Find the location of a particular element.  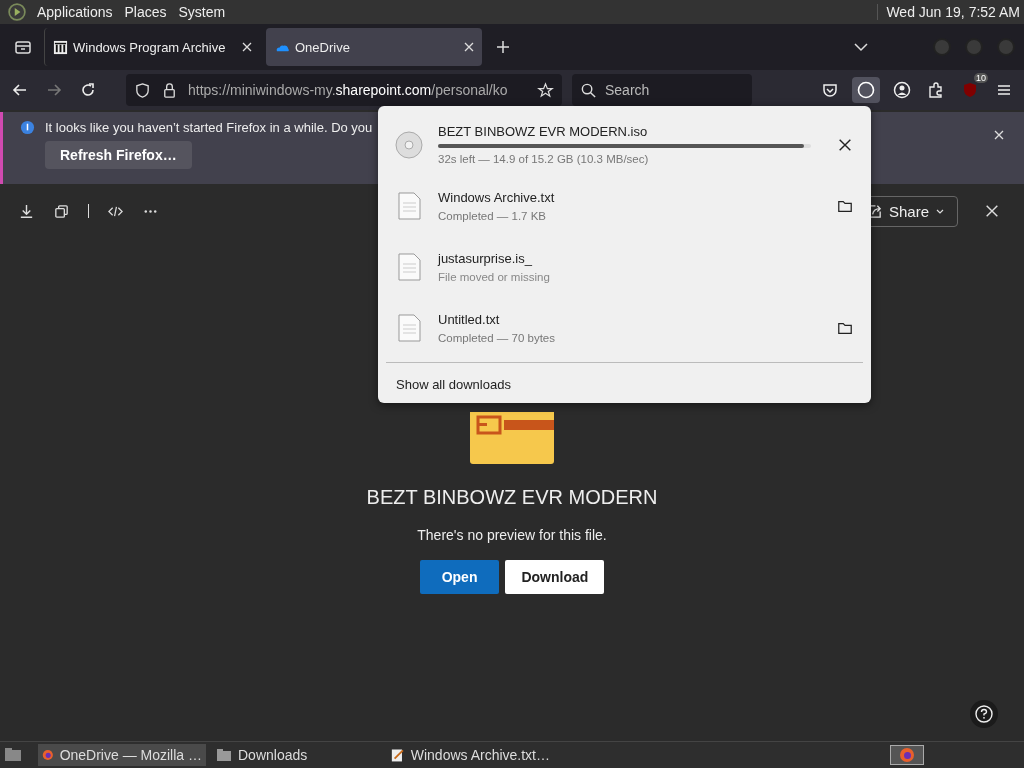

copy-icon is located at coordinates (61, 211).